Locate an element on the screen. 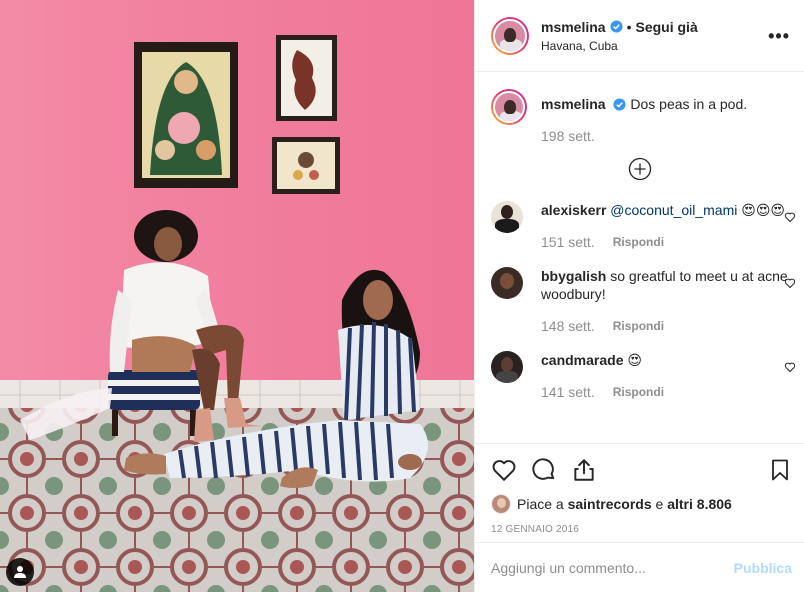 Image resolution: width=804 pixels, height=592 pixels. caption-time: 198 sett. is located at coordinates (568, 136).